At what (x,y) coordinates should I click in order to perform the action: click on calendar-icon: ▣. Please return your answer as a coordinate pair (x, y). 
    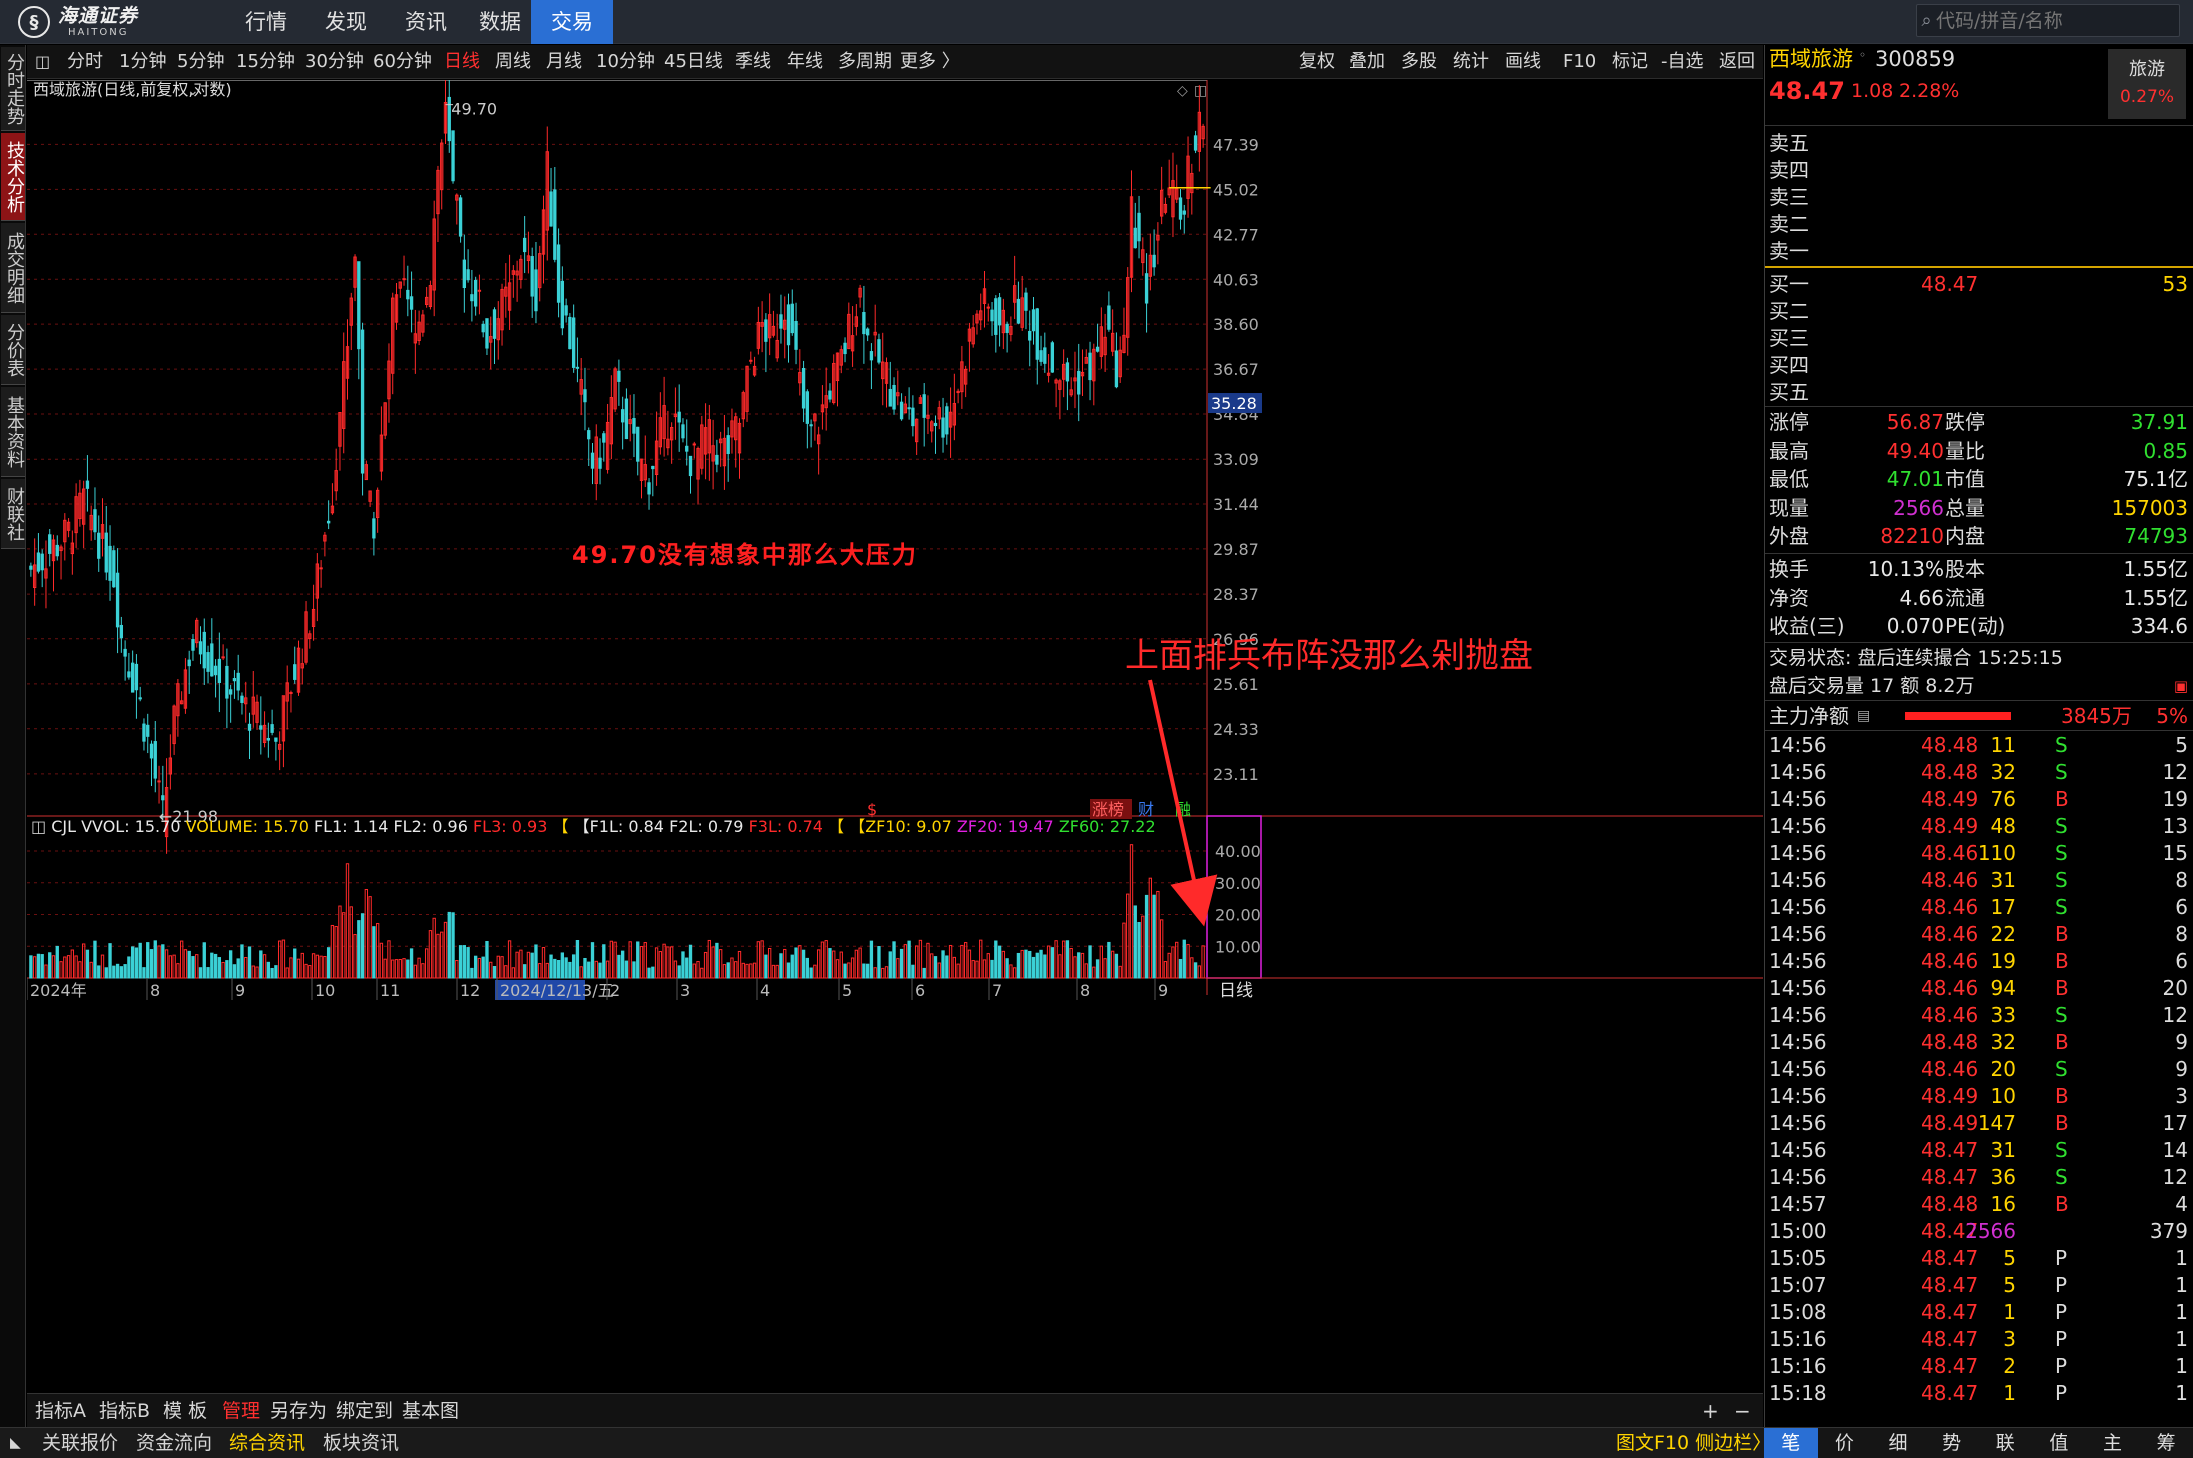
    Looking at the image, I should click on (2181, 686).